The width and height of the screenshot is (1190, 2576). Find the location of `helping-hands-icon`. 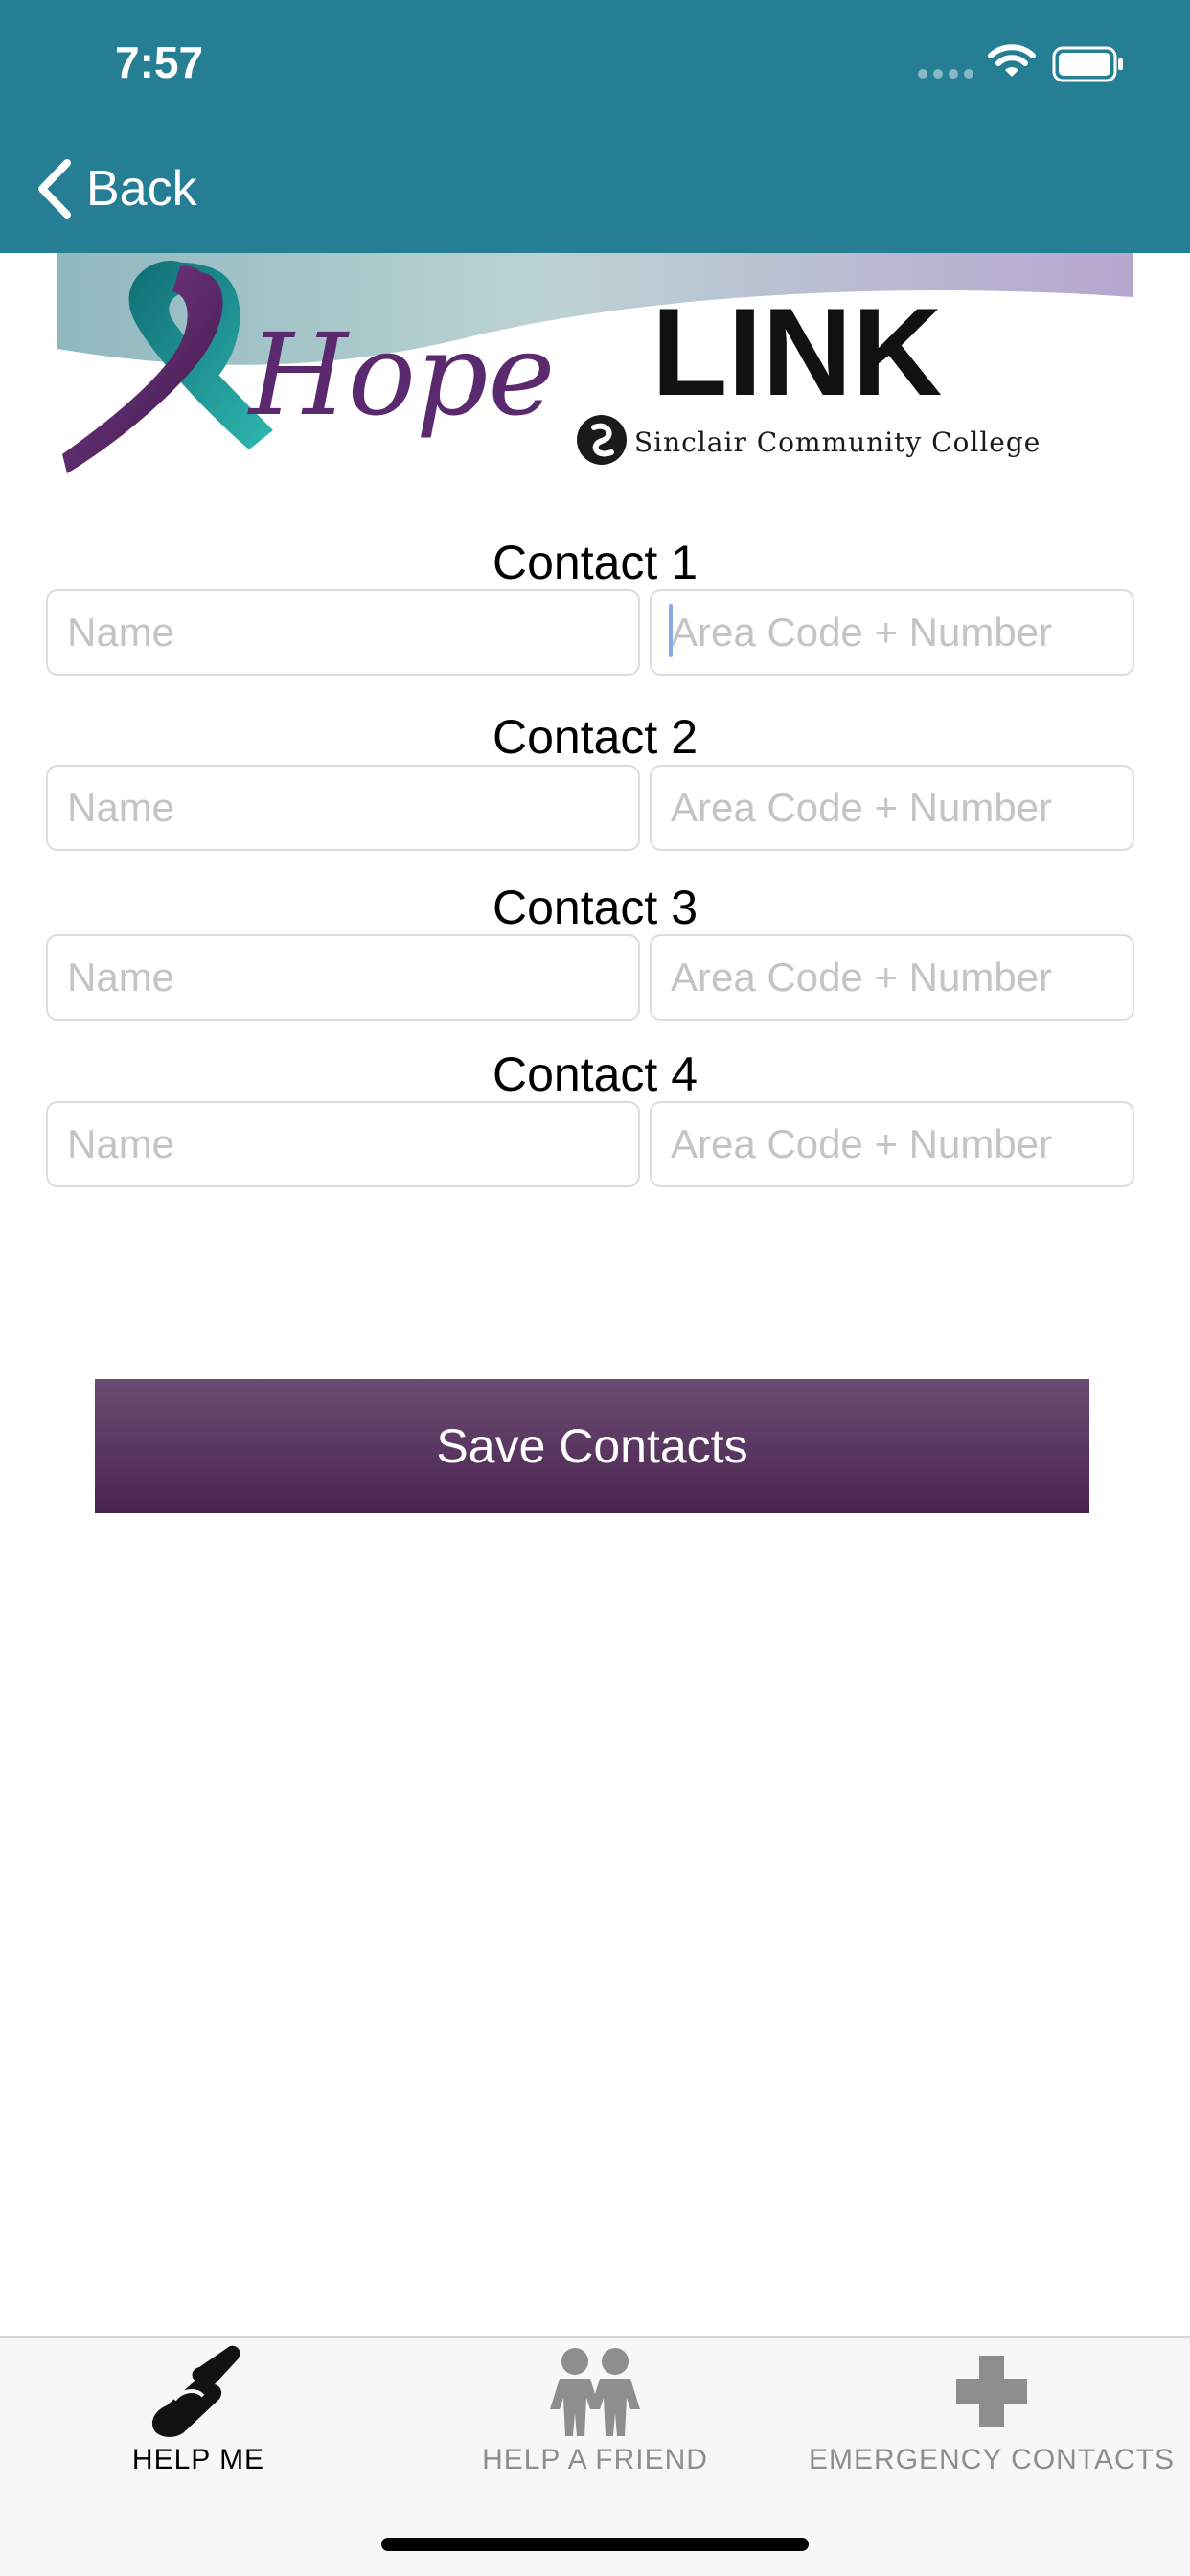

helping-hands-icon is located at coordinates (195, 2391).